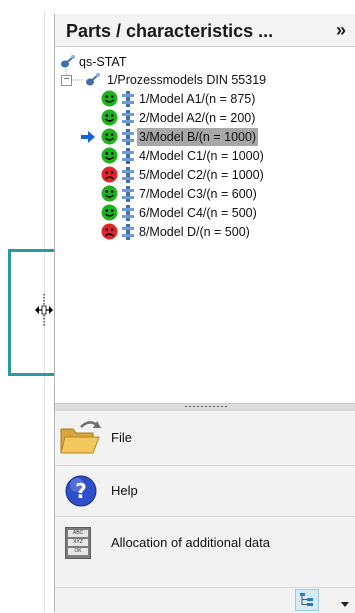  What do you see at coordinates (191, 542) in the screenshot?
I see `nav-allocation-label: Allocation of additional data` at bounding box center [191, 542].